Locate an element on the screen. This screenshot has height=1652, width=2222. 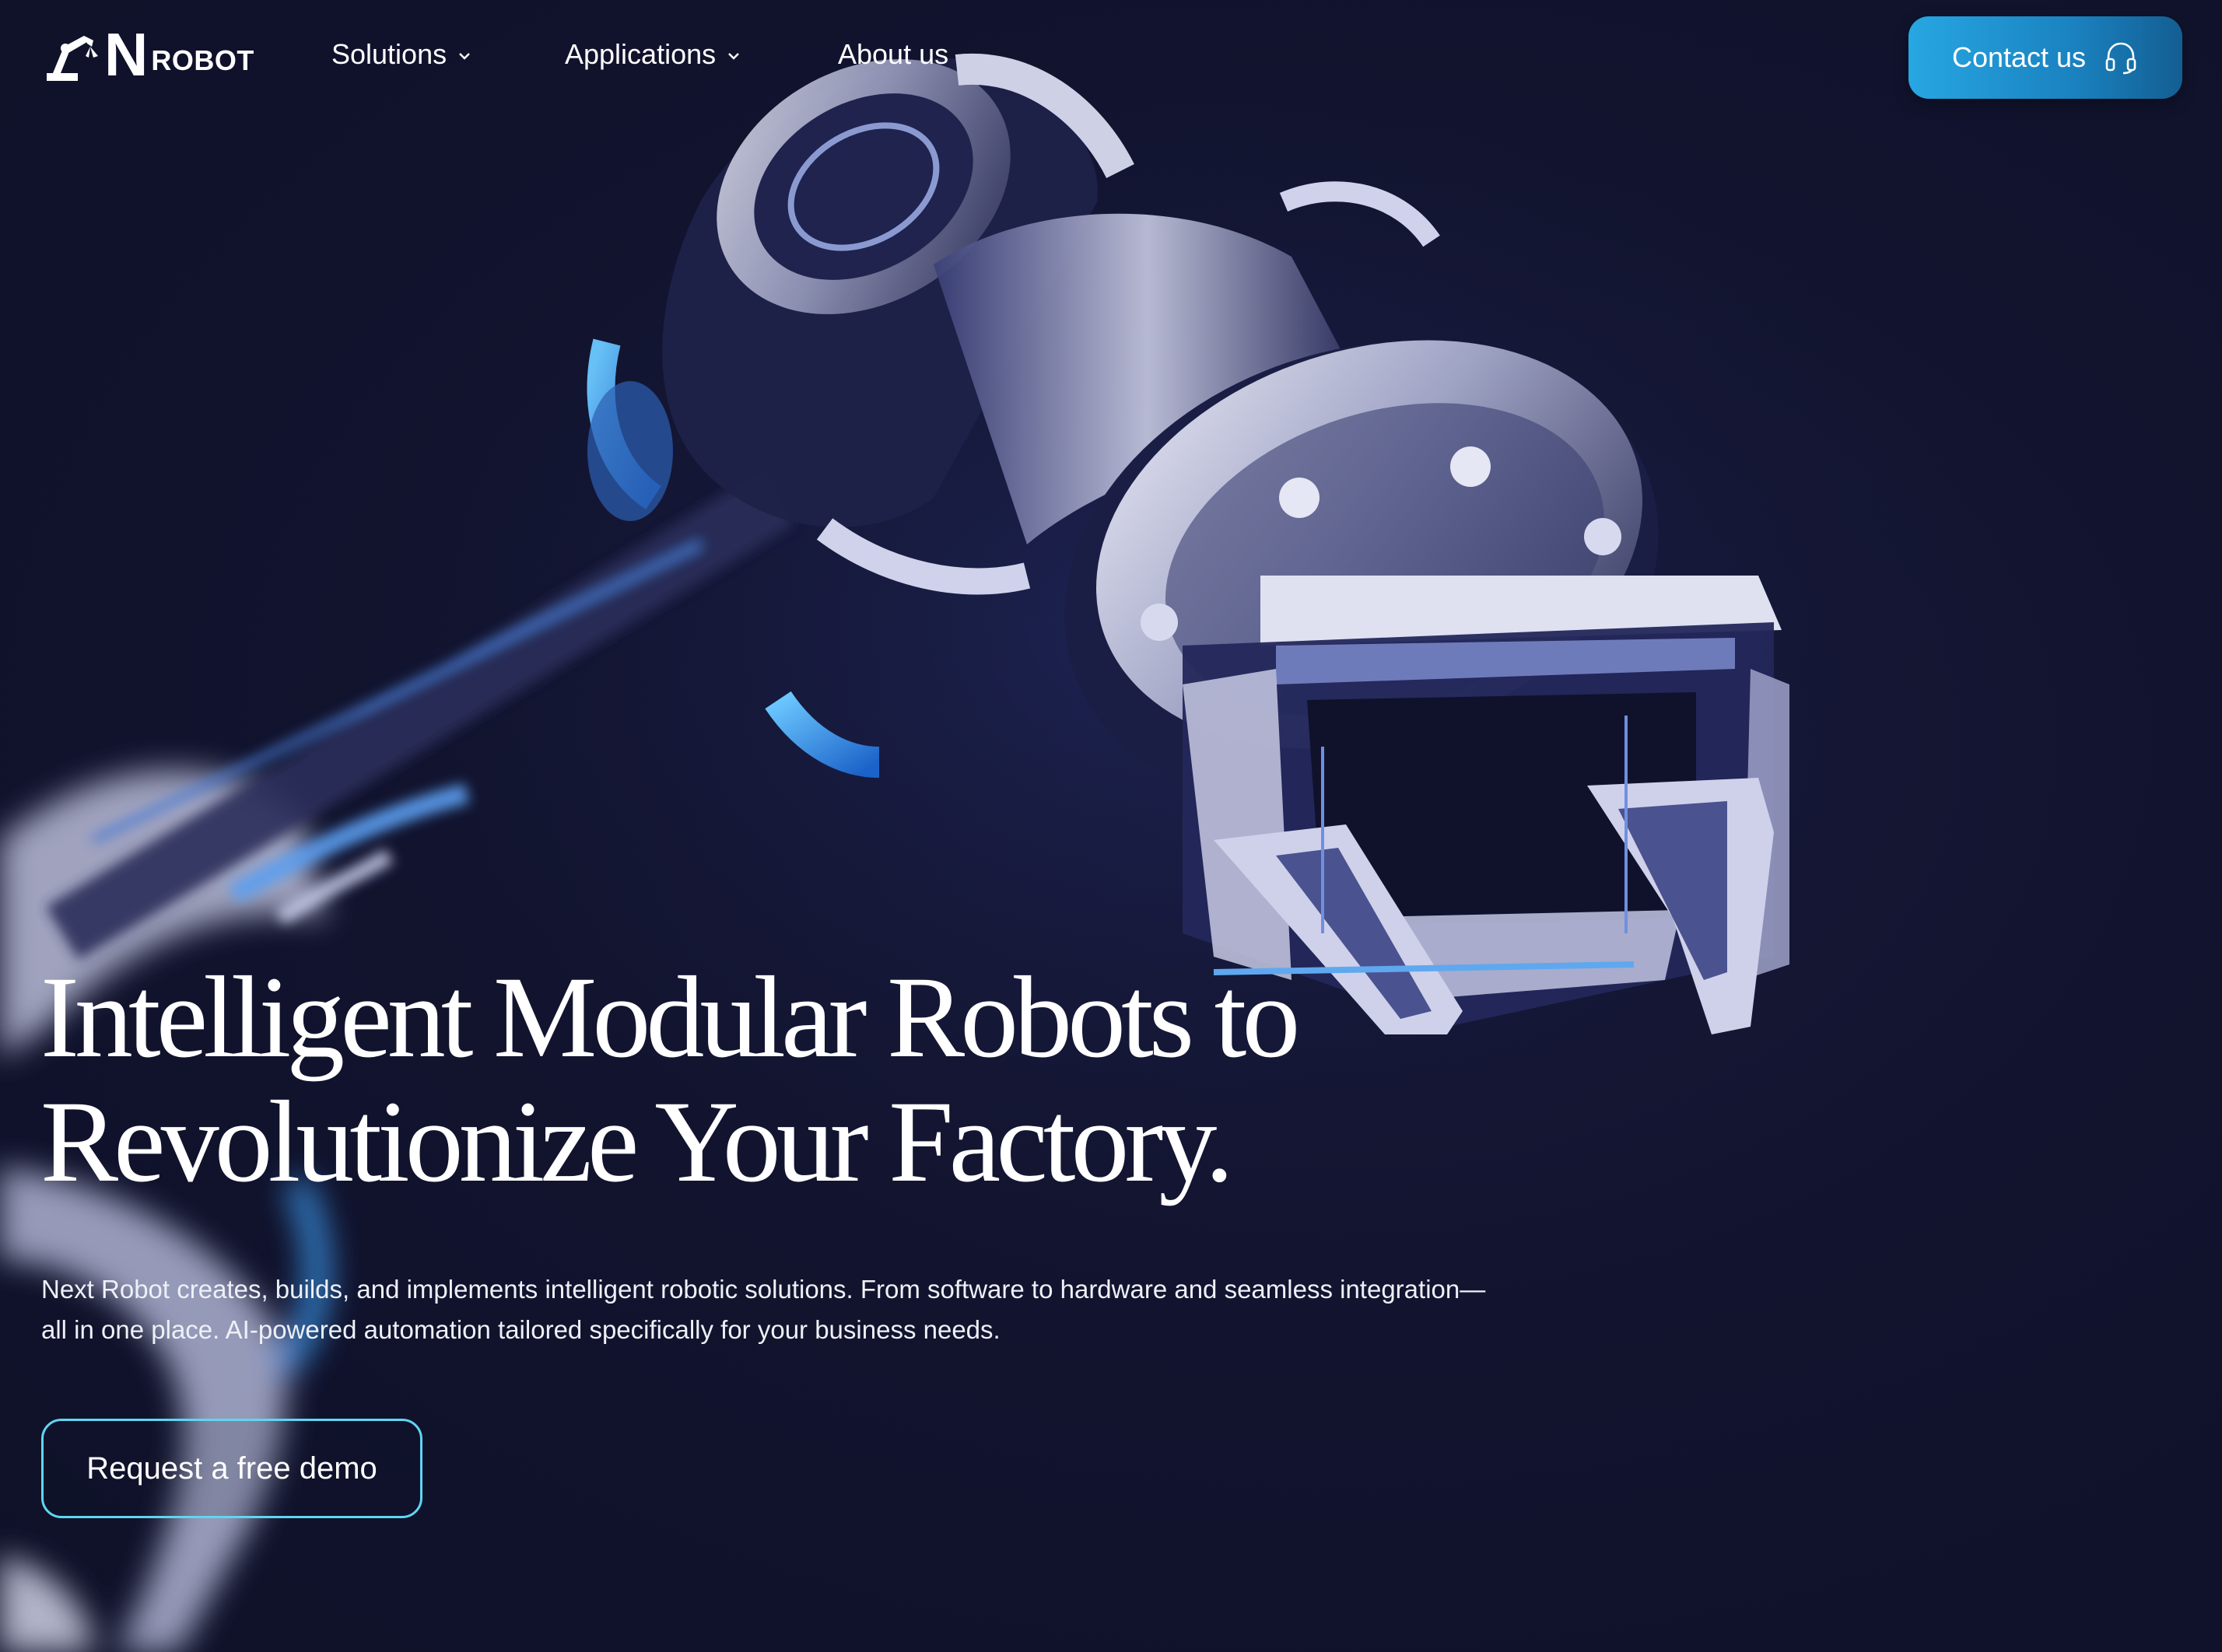
logo-letter: N is located at coordinates (126, 55).